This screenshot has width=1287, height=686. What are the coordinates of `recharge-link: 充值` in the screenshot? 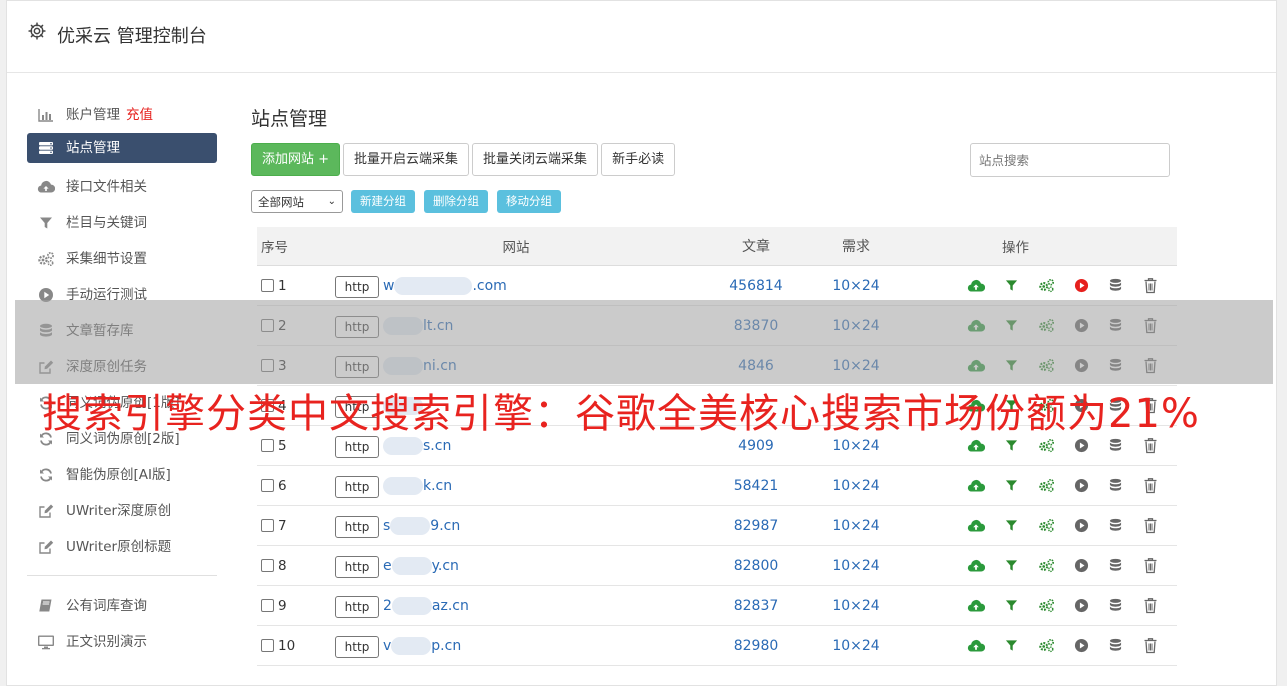 It's located at (139, 115).